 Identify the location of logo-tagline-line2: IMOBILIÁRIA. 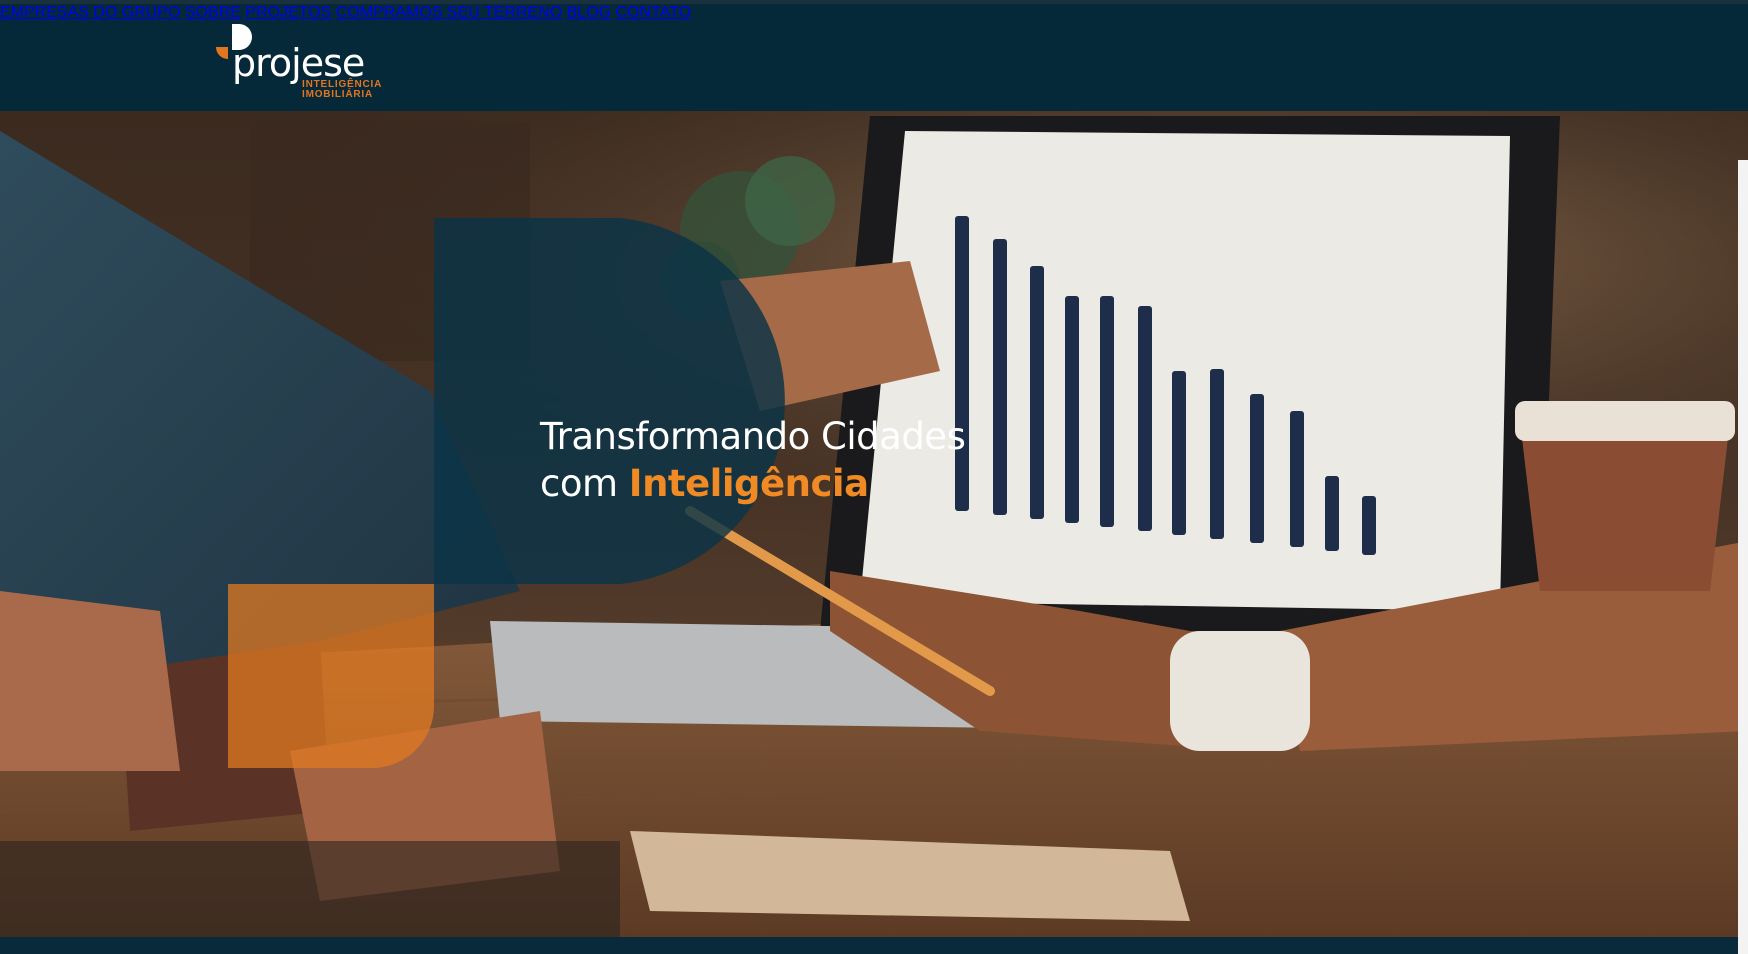
(338, 94).